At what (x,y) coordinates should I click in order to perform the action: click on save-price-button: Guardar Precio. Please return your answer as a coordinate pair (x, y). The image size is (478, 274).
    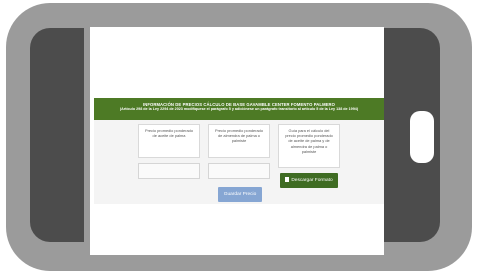
    Looking at the image, I should click on (240, 194).